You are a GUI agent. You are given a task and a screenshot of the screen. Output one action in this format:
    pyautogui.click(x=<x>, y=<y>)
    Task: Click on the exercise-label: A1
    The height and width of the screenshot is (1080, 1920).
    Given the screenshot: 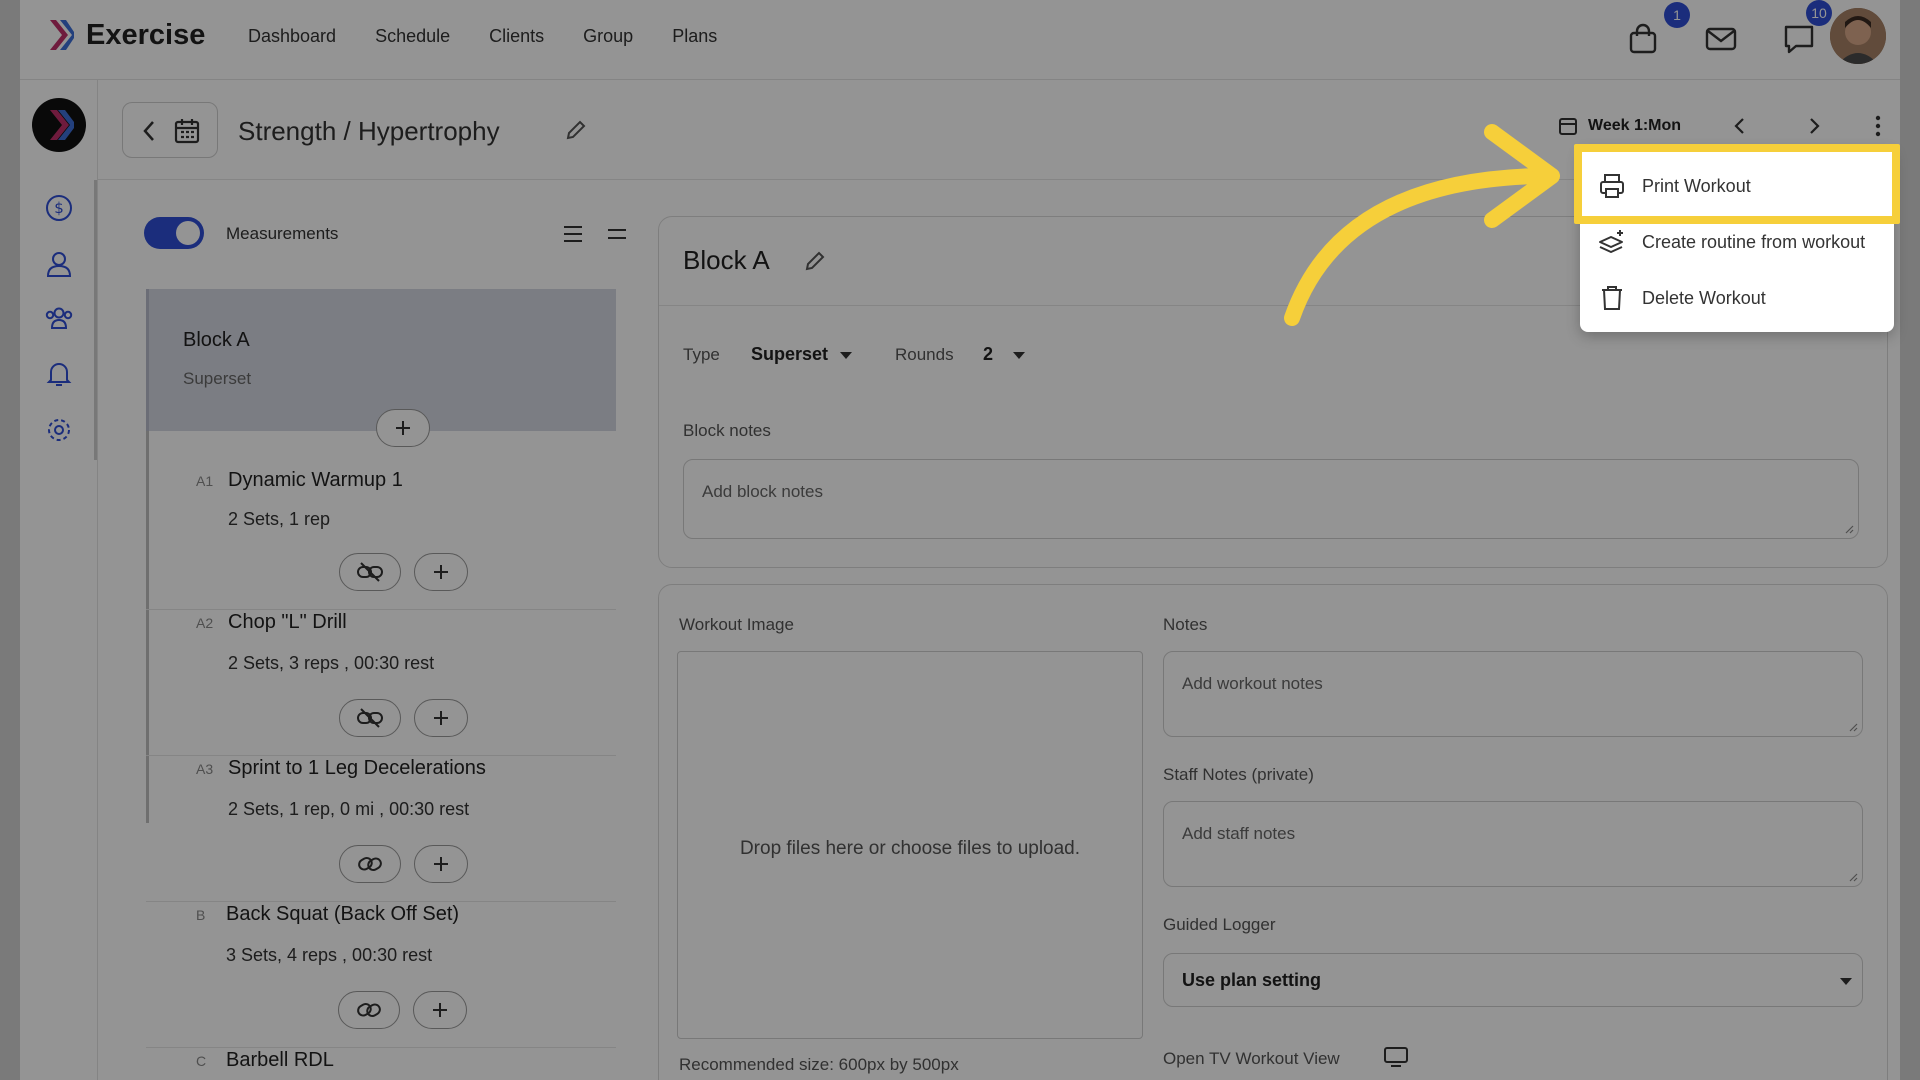 What is the action you would take?
    pyautogui.click(x=205, y=481)
    